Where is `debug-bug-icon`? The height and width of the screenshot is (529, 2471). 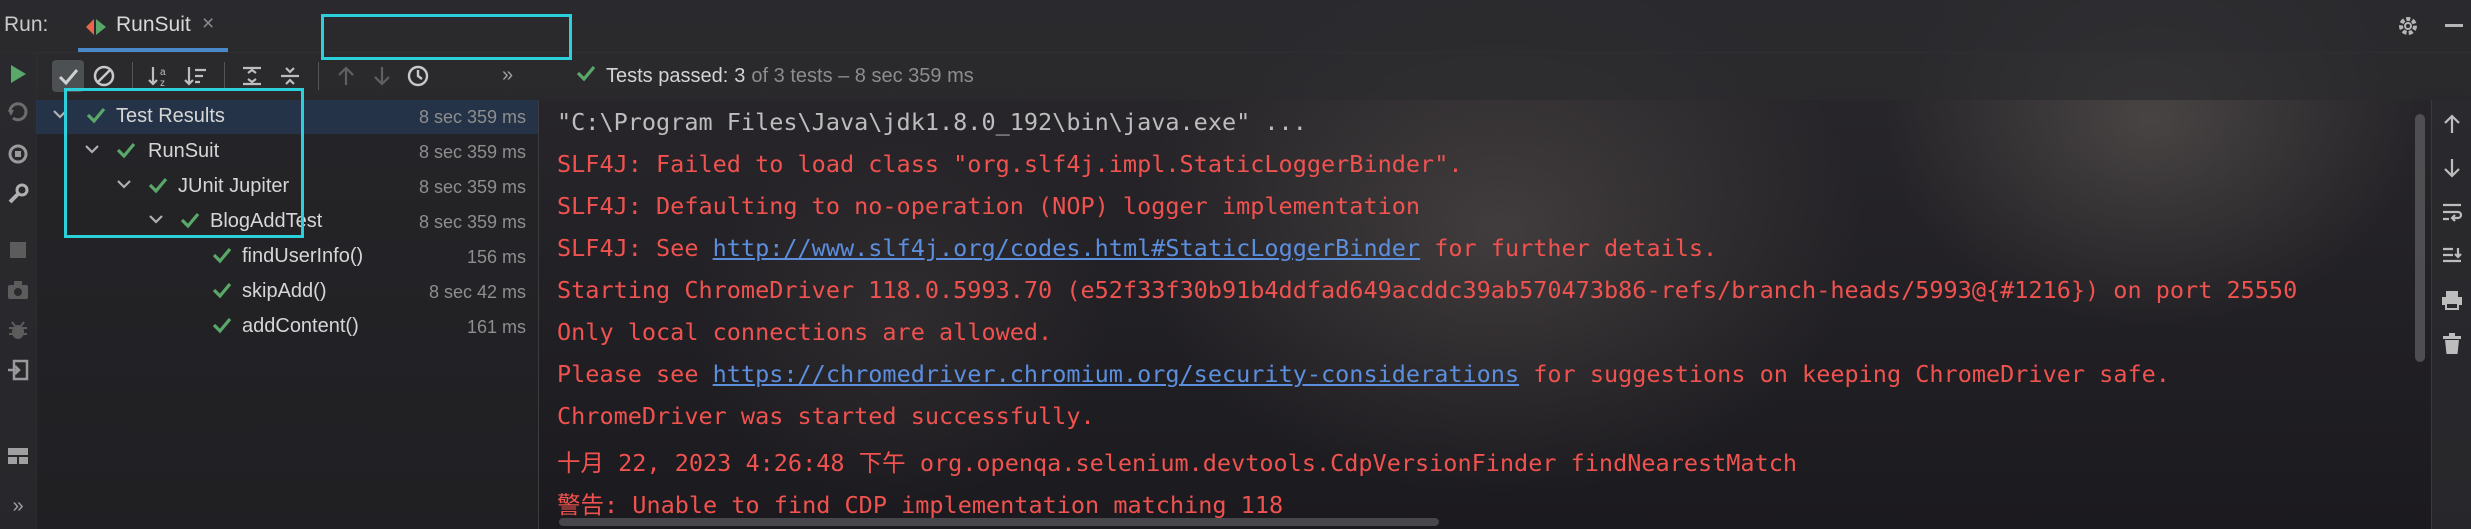
debug-bug-icon is located at coordinates (18, 330).